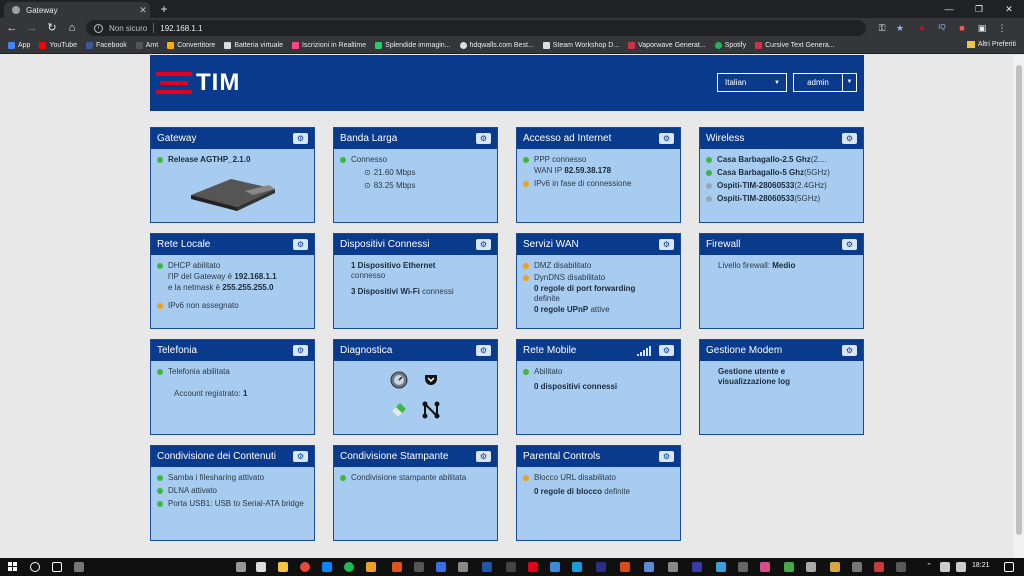 This screenshot has height=576, width=1024. What do you see at coordinates (818, 82) in the screenshot?
I see `user-button: admin` at bounding box center [818, 82].